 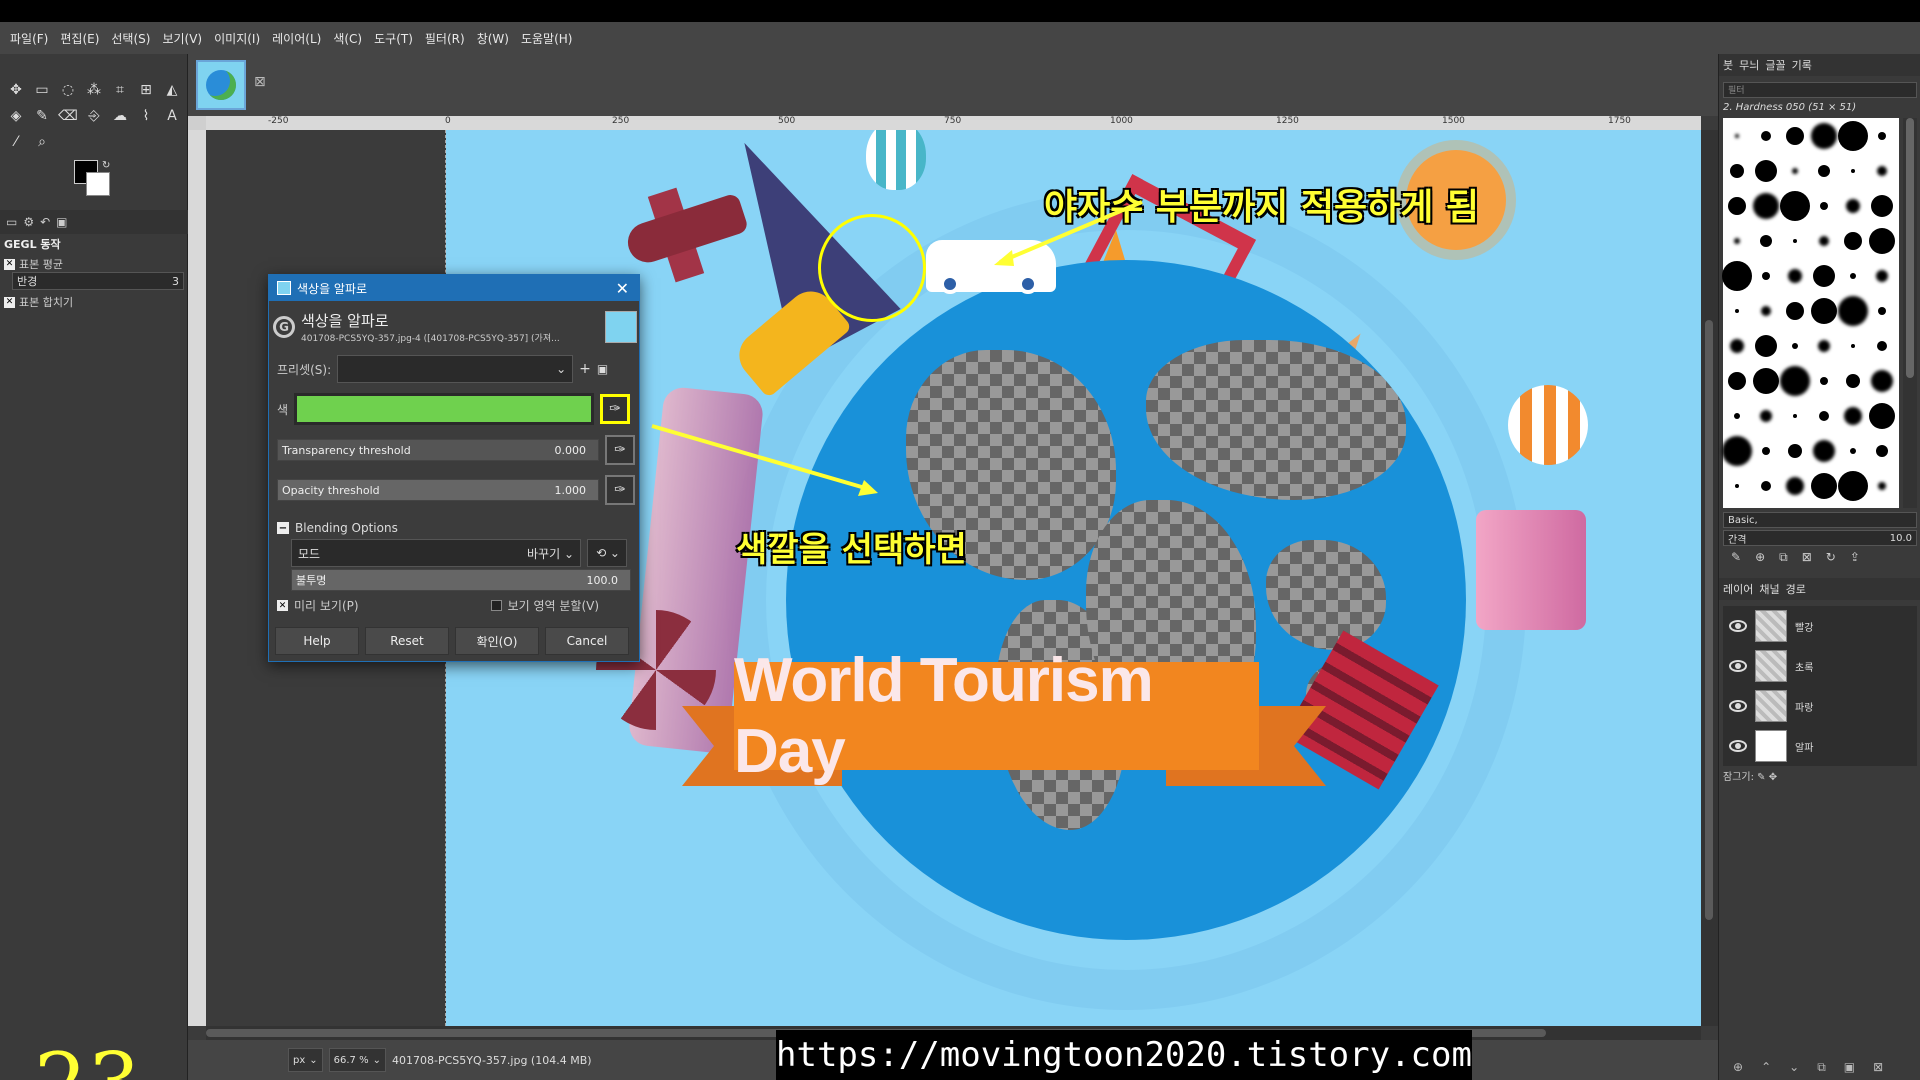 I want to click on fg-bg-colors: ↻, so click(x=98, y=184).